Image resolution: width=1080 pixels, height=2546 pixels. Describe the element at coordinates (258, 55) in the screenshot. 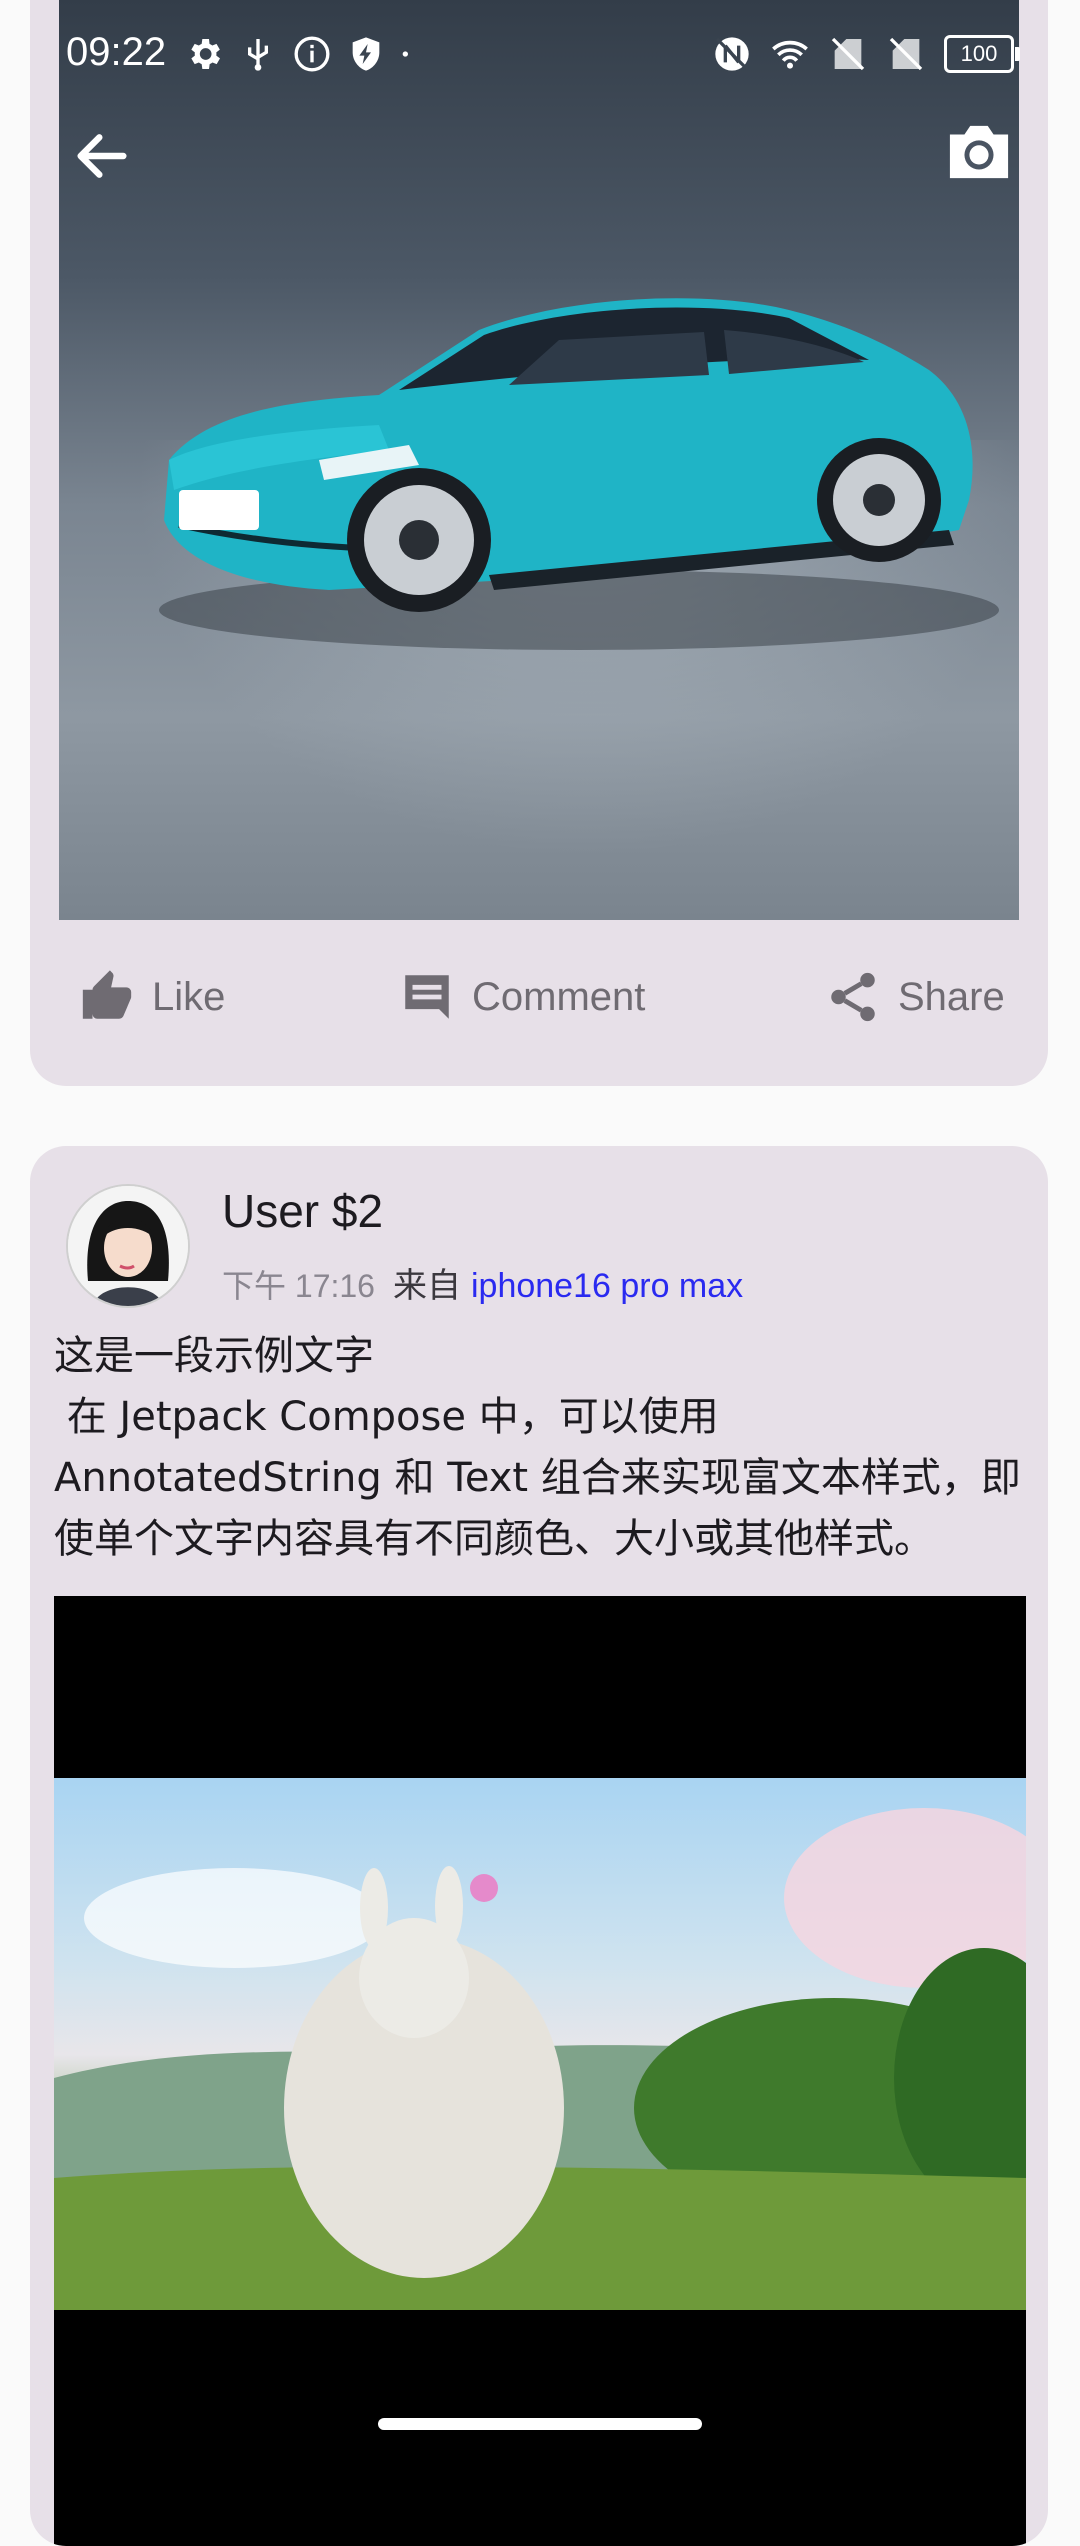

I see `usb-icon` at that location.